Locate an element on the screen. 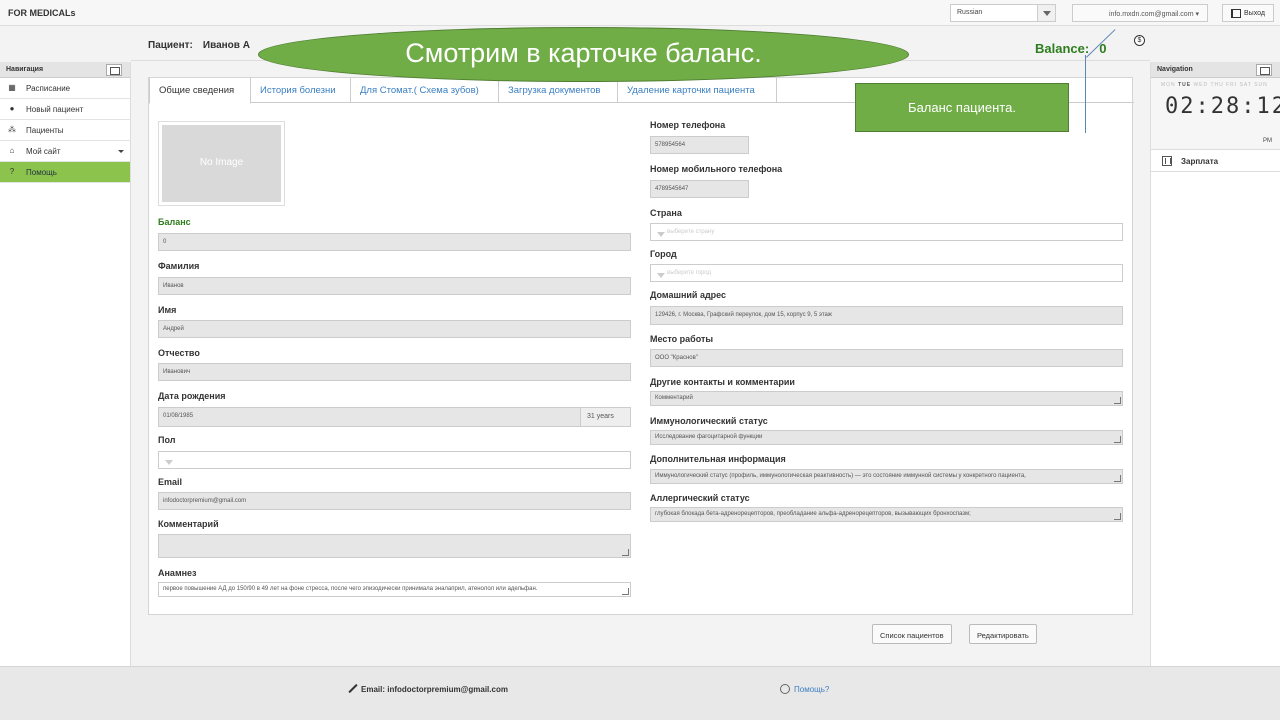  sidebar-item-patients: ⁂ Пациенты is located at coordinates (65, 130).